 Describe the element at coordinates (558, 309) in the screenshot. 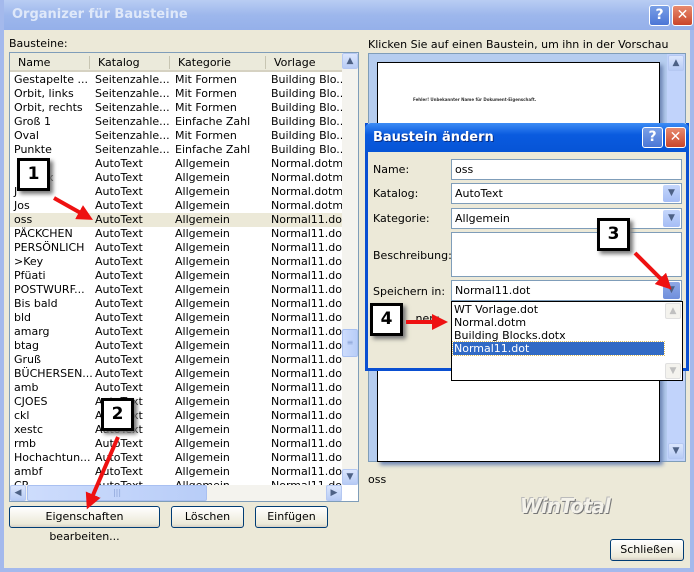

I see `dropdown-option: WT Vorlage.dot` at that location.